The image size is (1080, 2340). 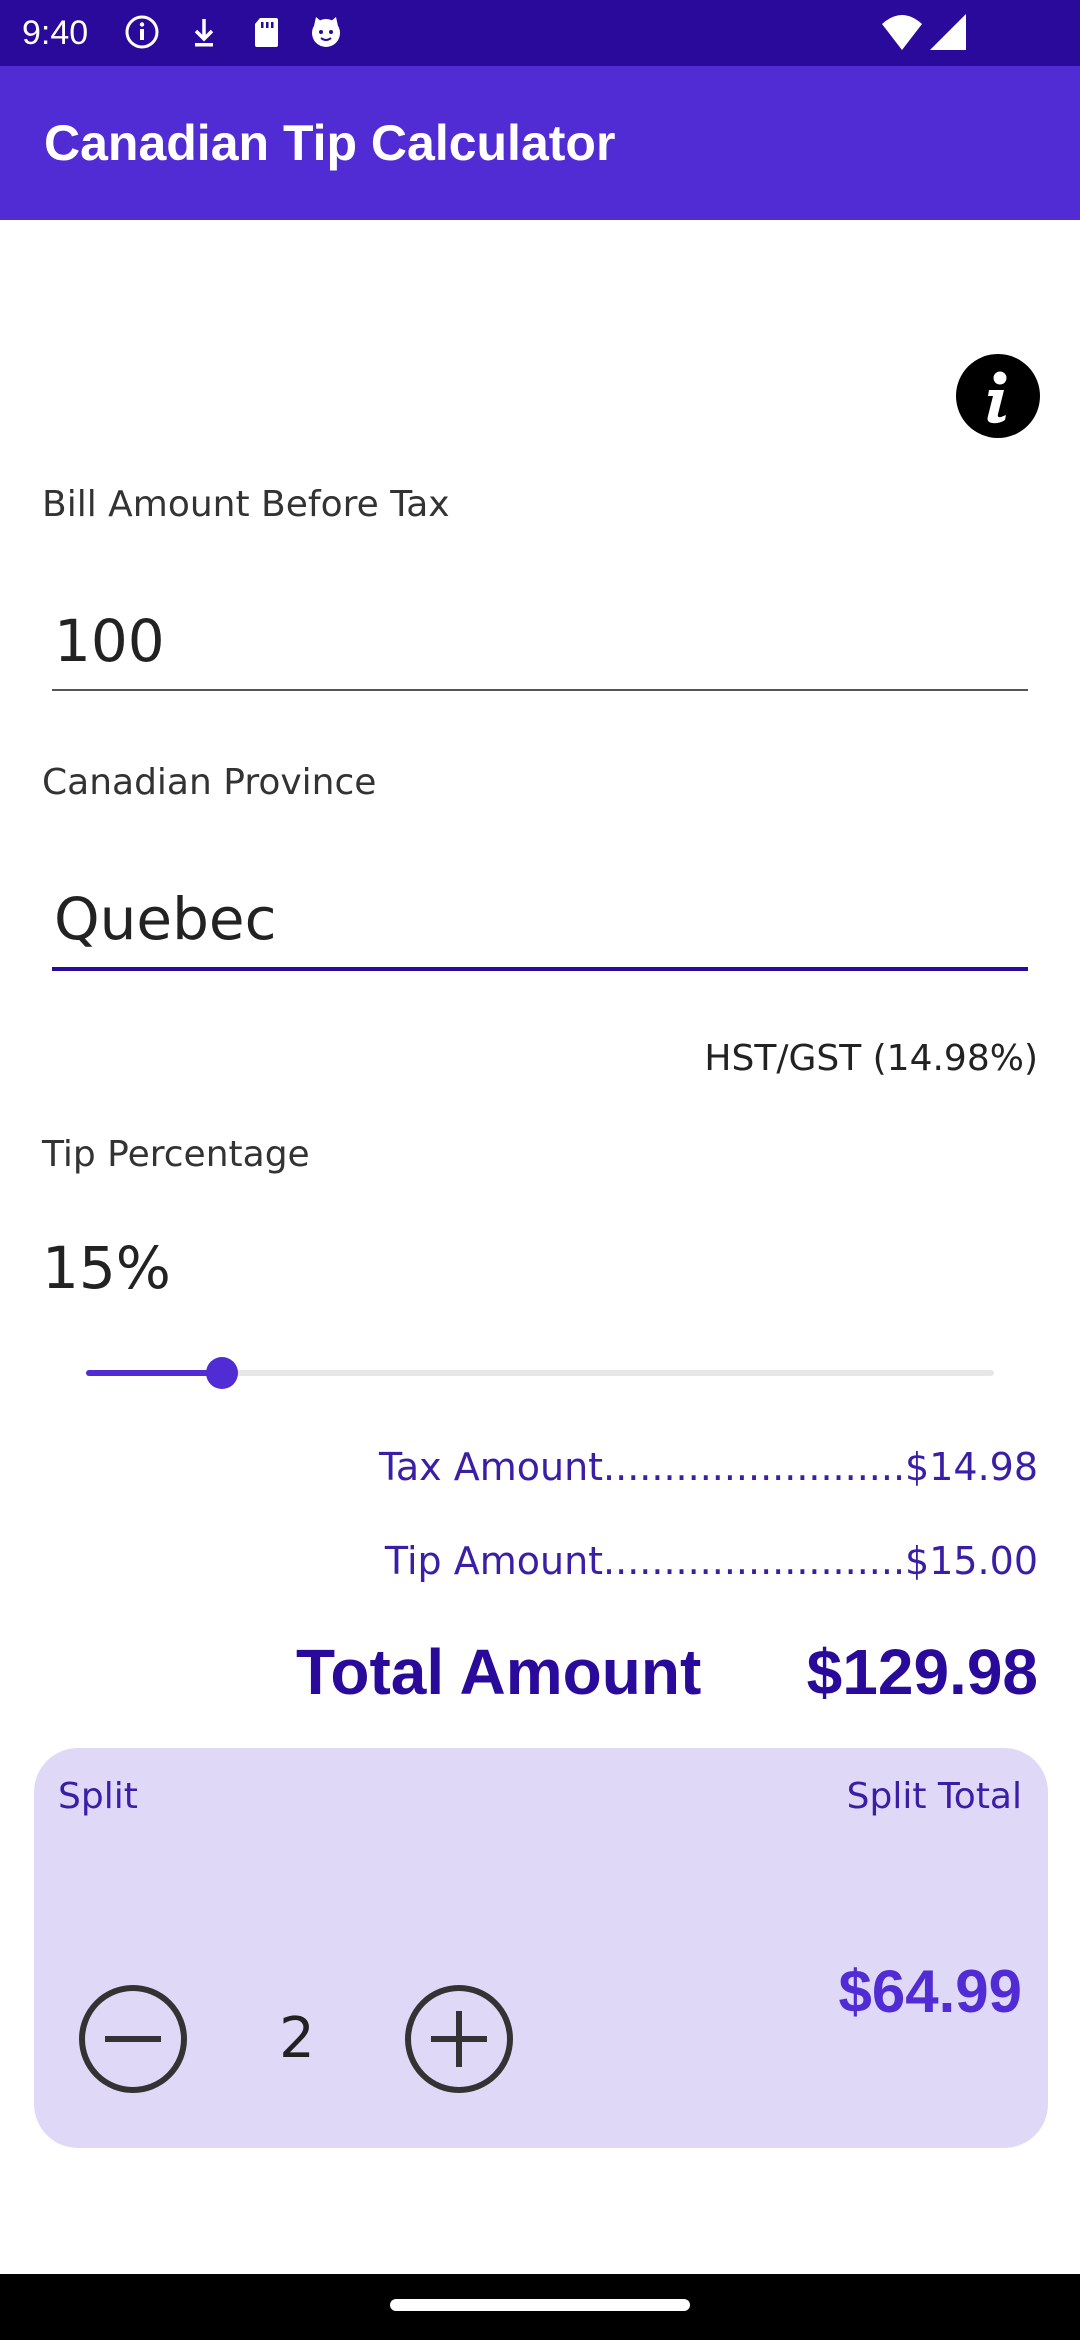 I want to click on tip-slider-fill, so click(x=154, y=1373).